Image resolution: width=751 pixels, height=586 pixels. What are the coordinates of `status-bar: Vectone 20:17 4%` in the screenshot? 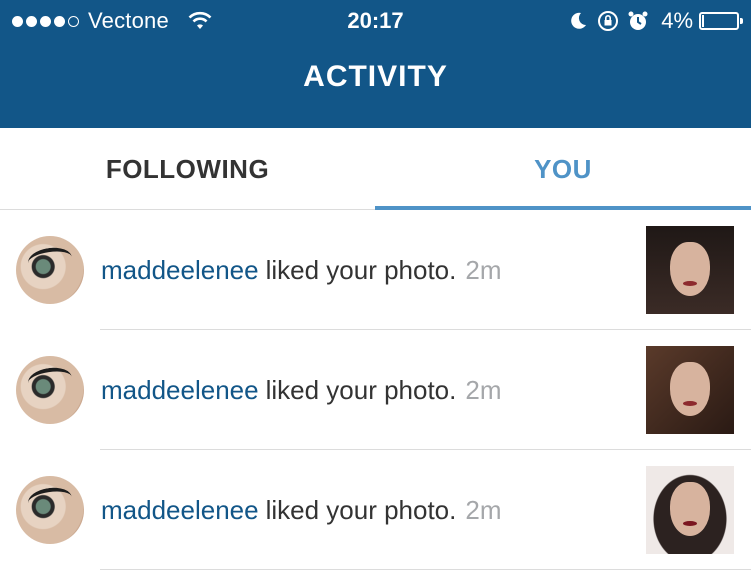 It's located at (375, 21).